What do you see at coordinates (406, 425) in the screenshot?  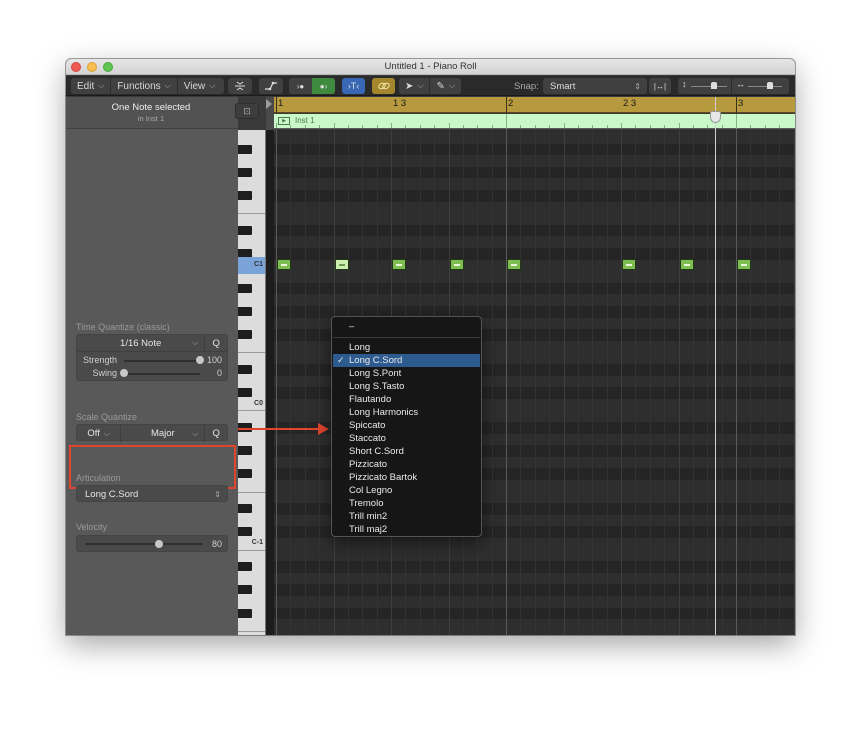 I see `menu-item: Spiccato` at bounding box center [406, 425].